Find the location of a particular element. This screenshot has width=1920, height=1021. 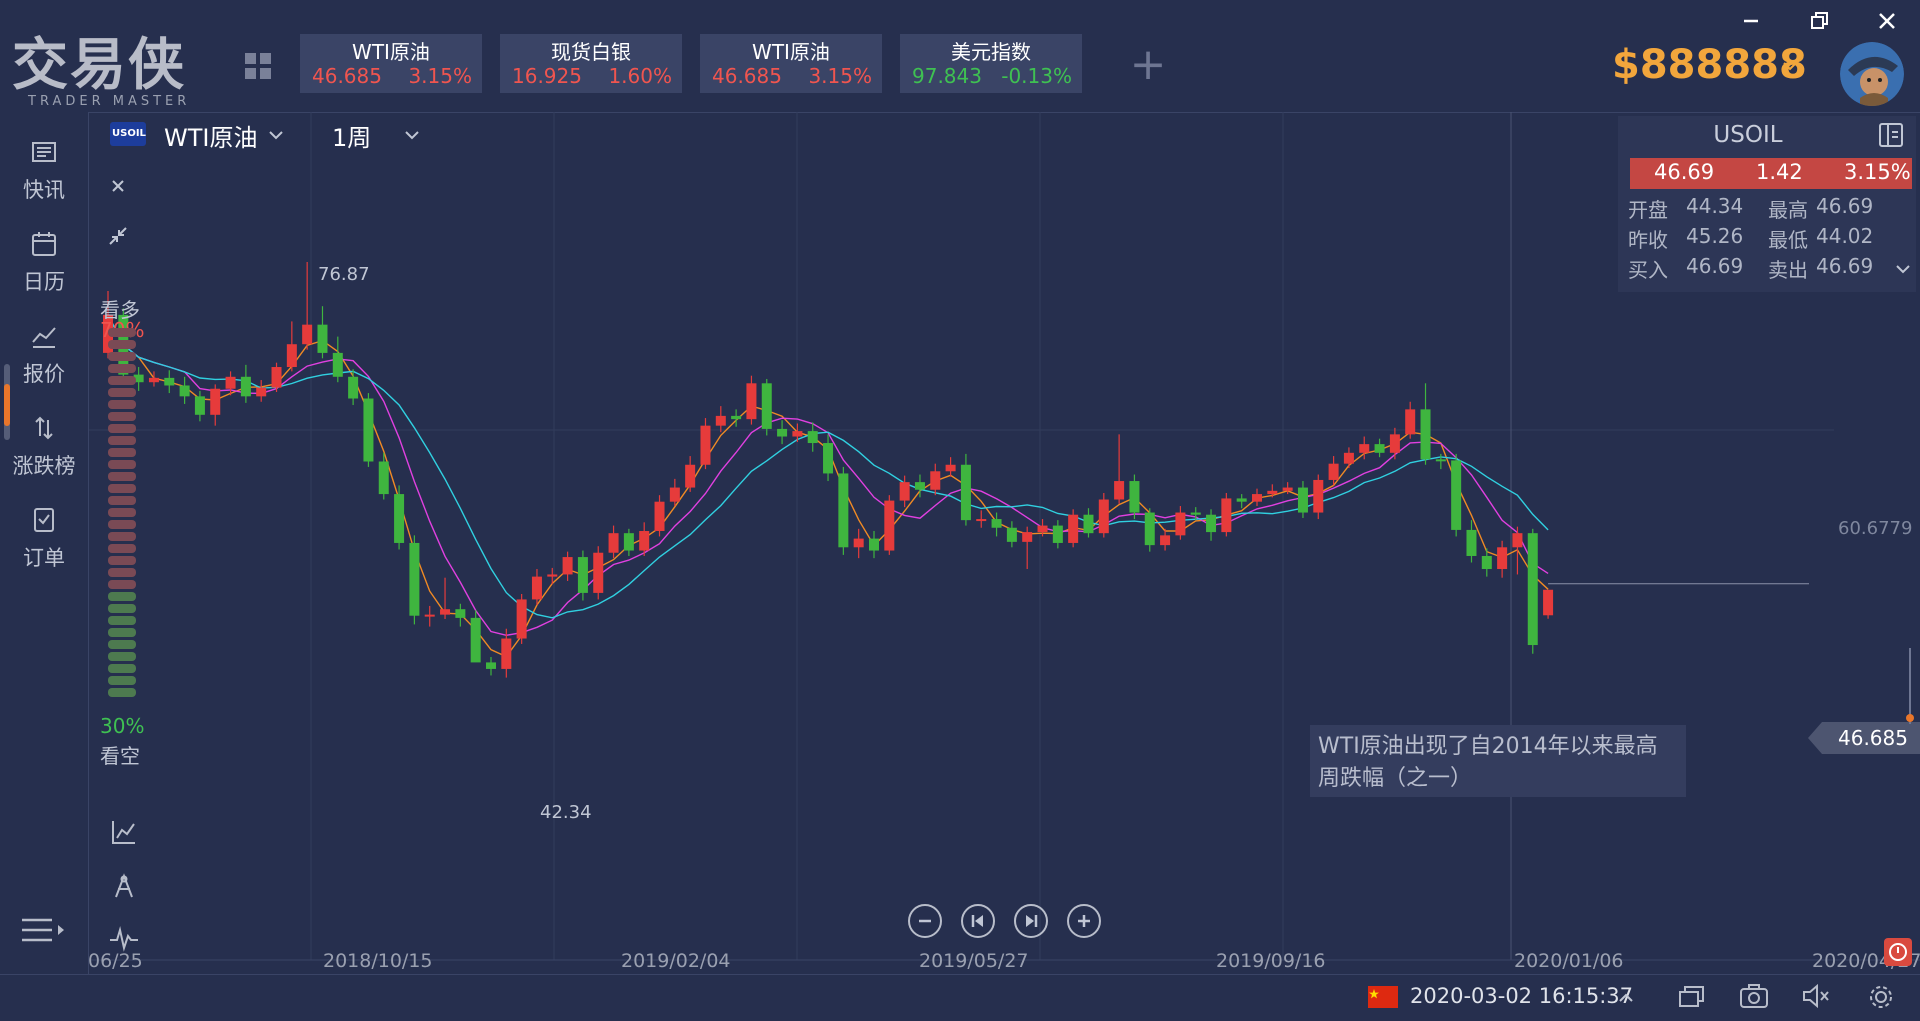

sidebar-item-calendar: 日历 is located at coordinates (44, 254).